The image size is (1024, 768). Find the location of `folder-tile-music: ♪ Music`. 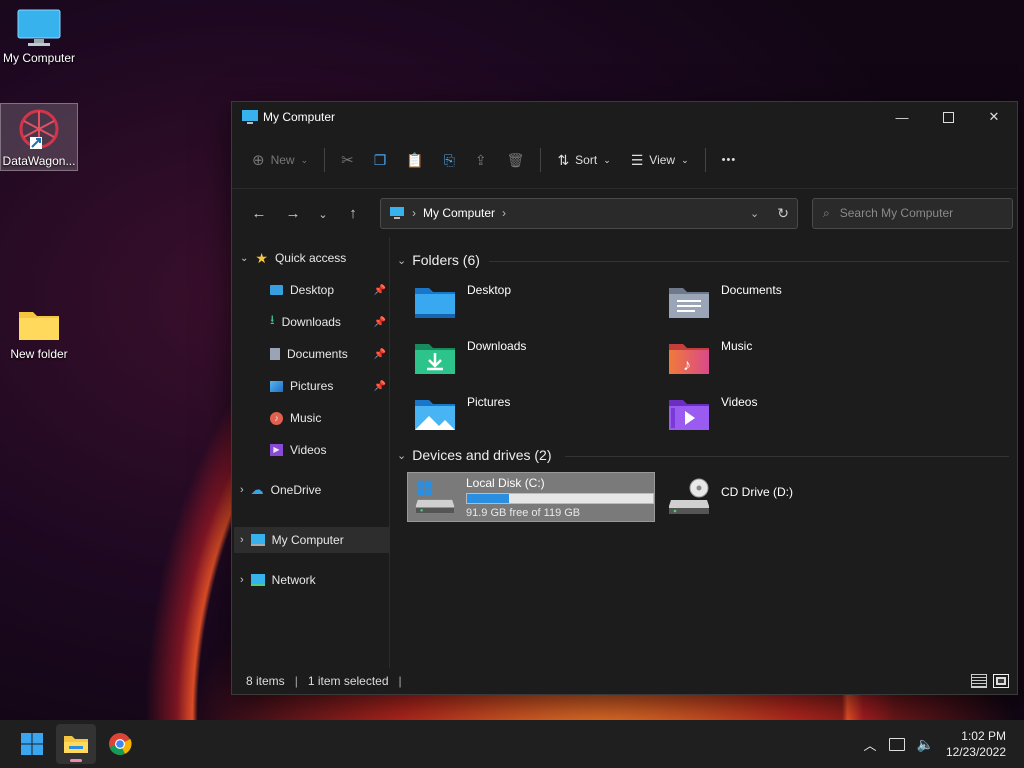

folder-tile-music: ♪ Music is located at coordinates (785, 358).